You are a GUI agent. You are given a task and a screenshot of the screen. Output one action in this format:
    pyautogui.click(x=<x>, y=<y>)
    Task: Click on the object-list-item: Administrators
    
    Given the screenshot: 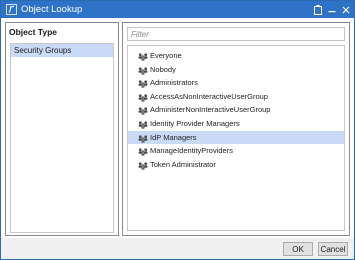 What is the action you would take?
    pyautogui.click(x=236, y=83)
    